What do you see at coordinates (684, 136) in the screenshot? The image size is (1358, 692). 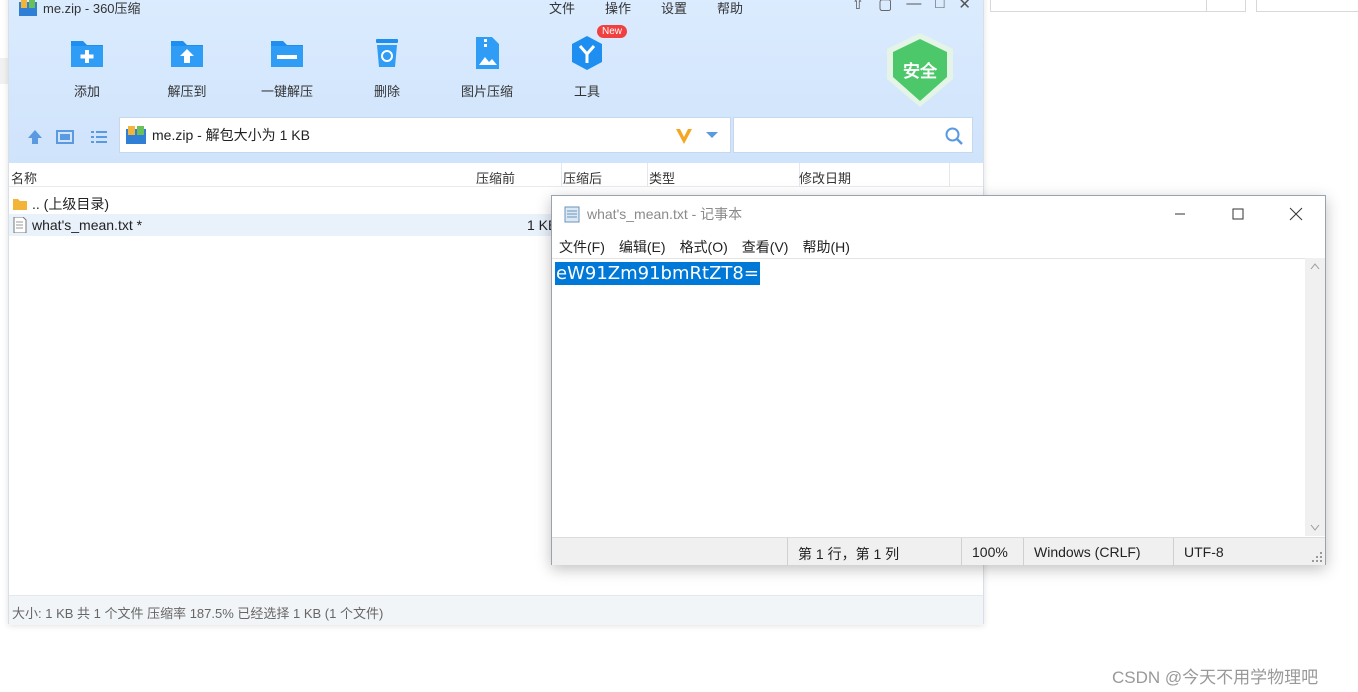 I see `v-logo-icon` at bounding box center [684, 136].